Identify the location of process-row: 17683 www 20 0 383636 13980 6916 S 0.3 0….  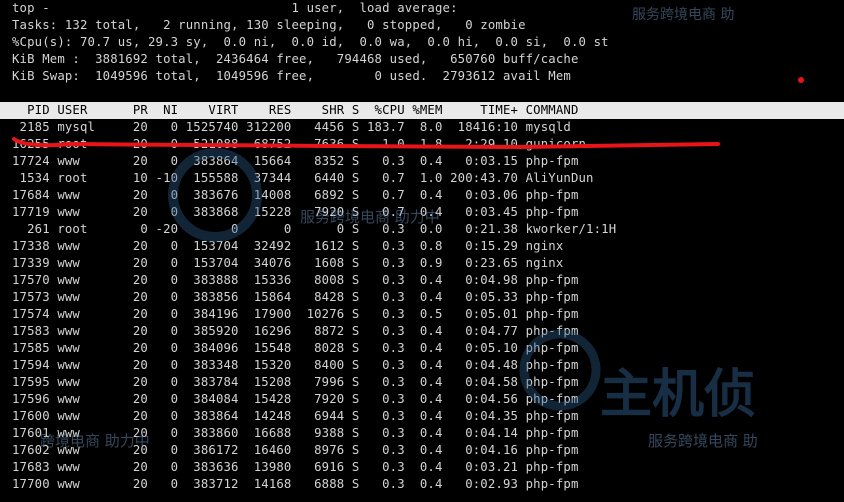
(295, 467).